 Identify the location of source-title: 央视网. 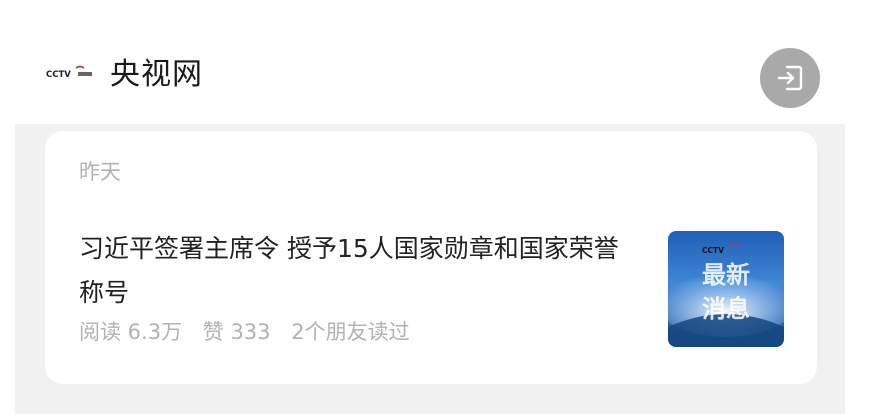
(156, 74).